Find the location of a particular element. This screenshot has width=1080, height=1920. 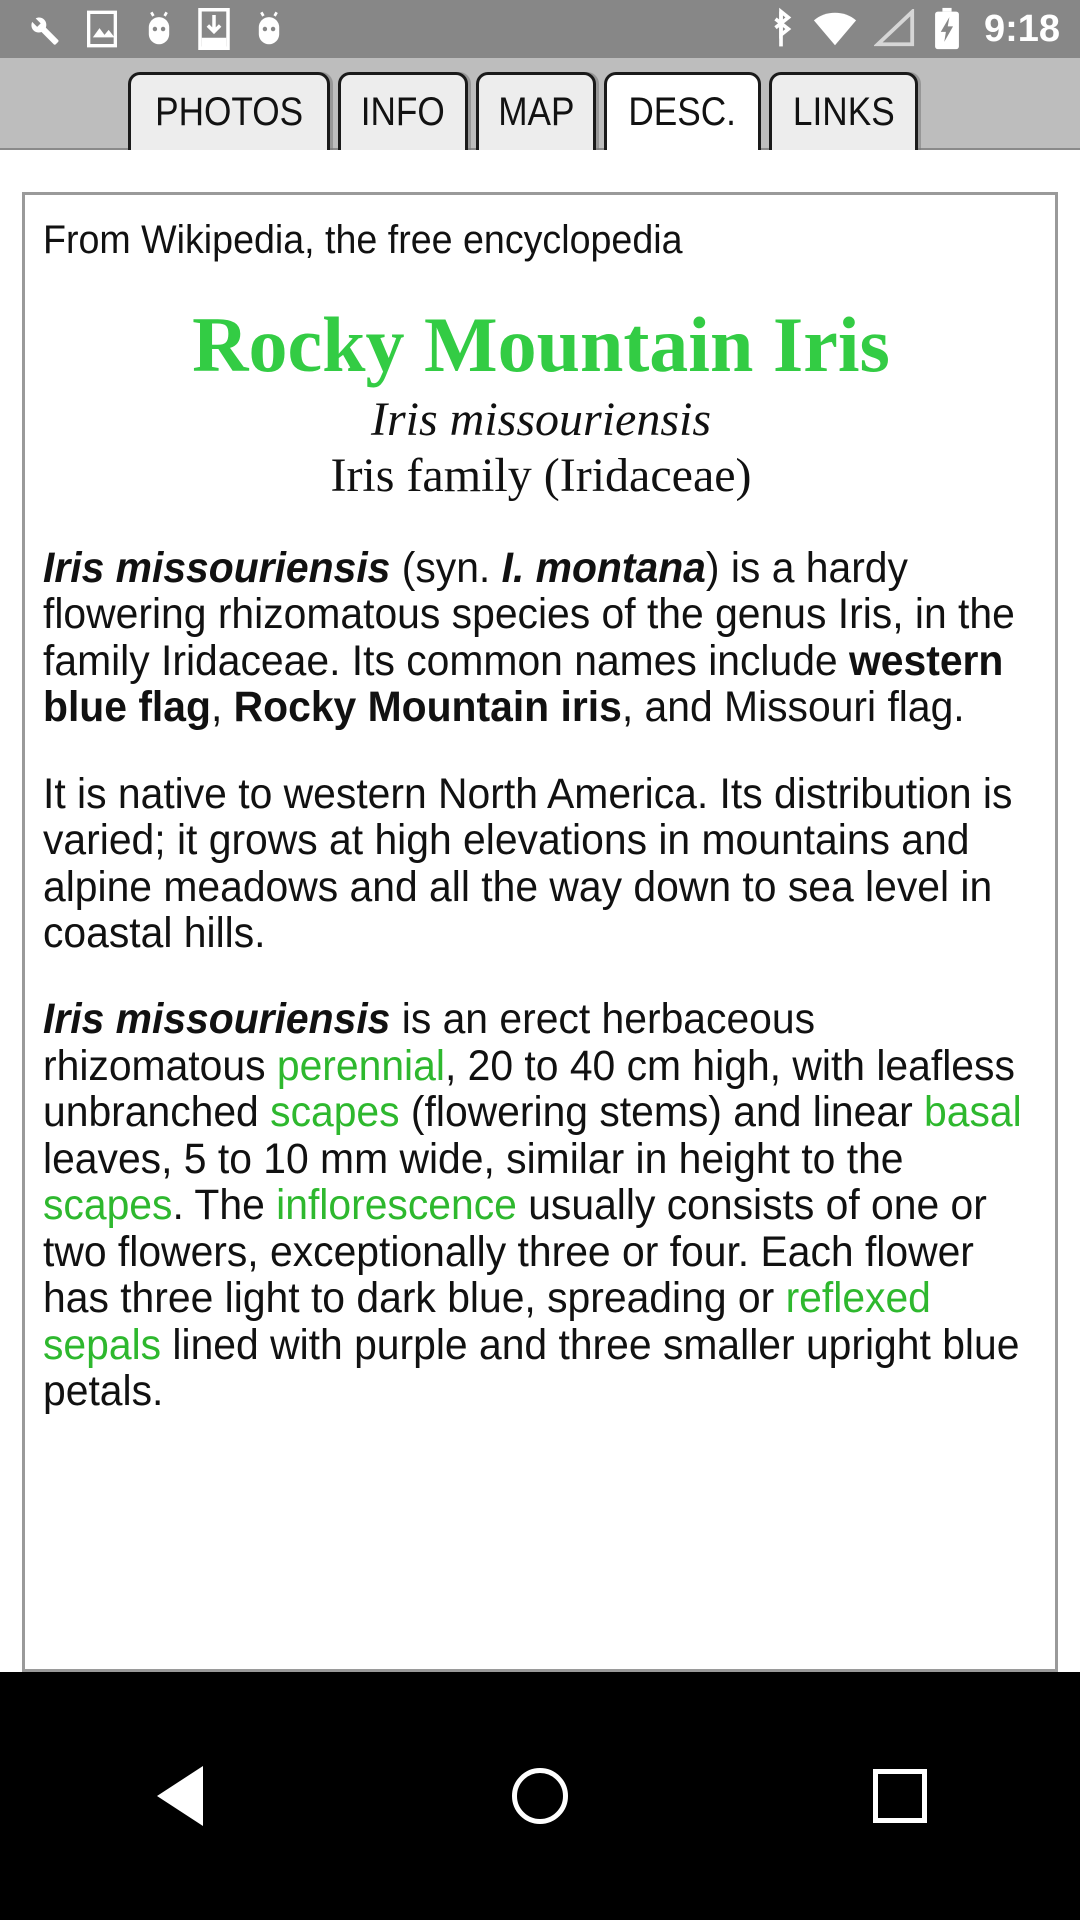

intro-tail-text: , and Missouri flag. is located at coordinates (793, 707).